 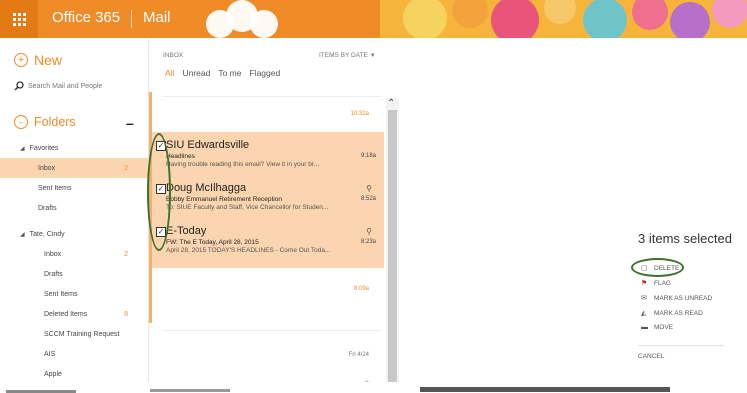 I want to click on filter-all: All, so click(x=169, y=73).